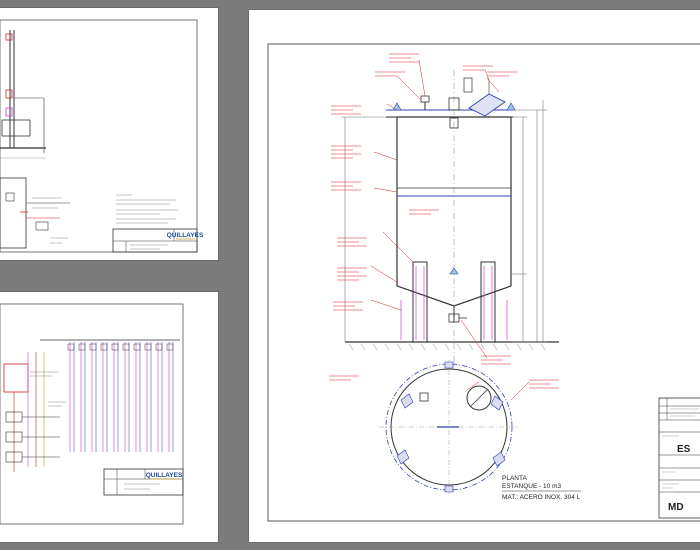 This screenshot has height=550, width=700. What do you see at coordinates (92, 414) in the screenshot?
I see `sheet-bottom-left-drawing: QUILLAYES` at bounding box center [92, 414].